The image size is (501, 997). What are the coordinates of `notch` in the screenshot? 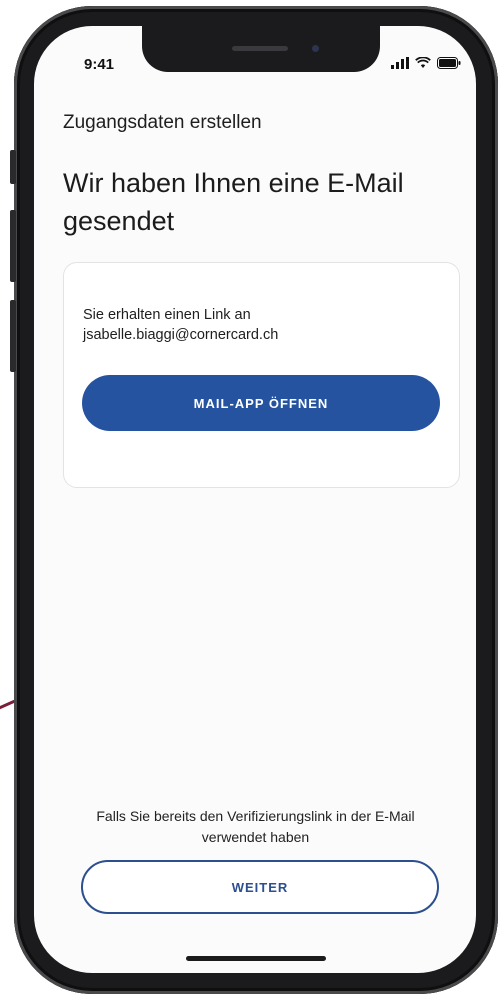 It's located at (261, 49).